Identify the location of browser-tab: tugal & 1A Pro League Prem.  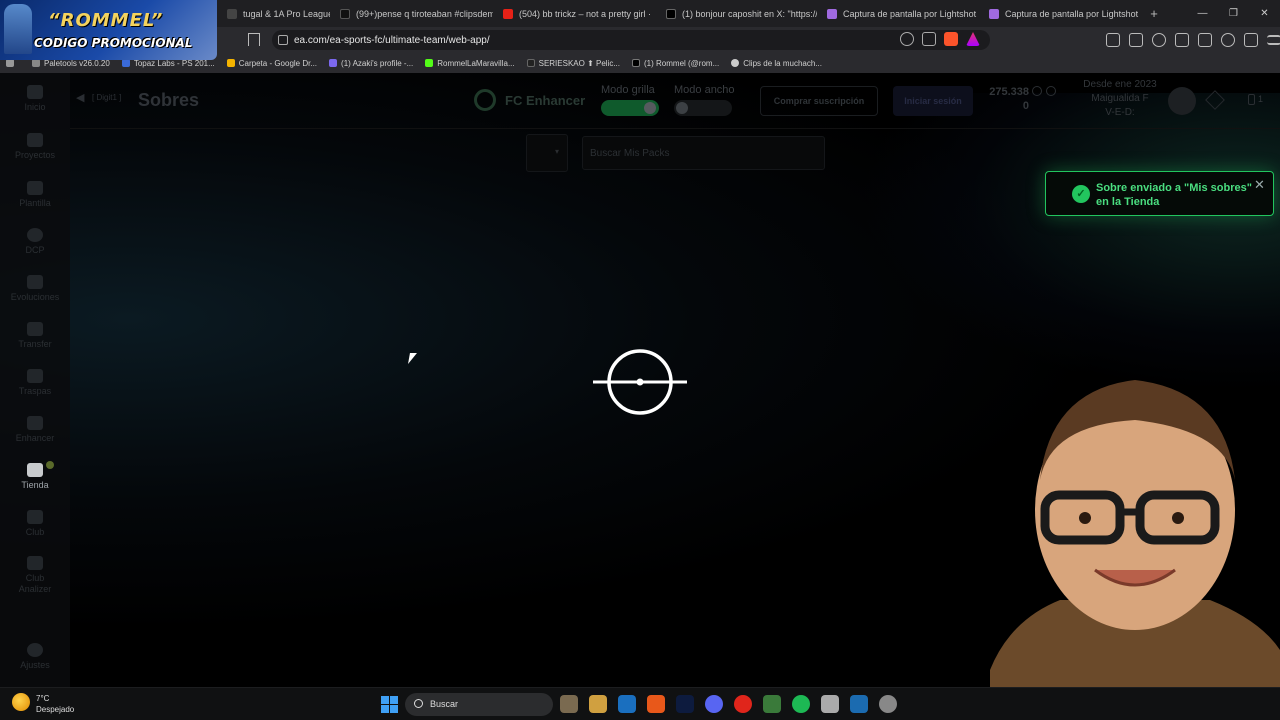
(273, 13).